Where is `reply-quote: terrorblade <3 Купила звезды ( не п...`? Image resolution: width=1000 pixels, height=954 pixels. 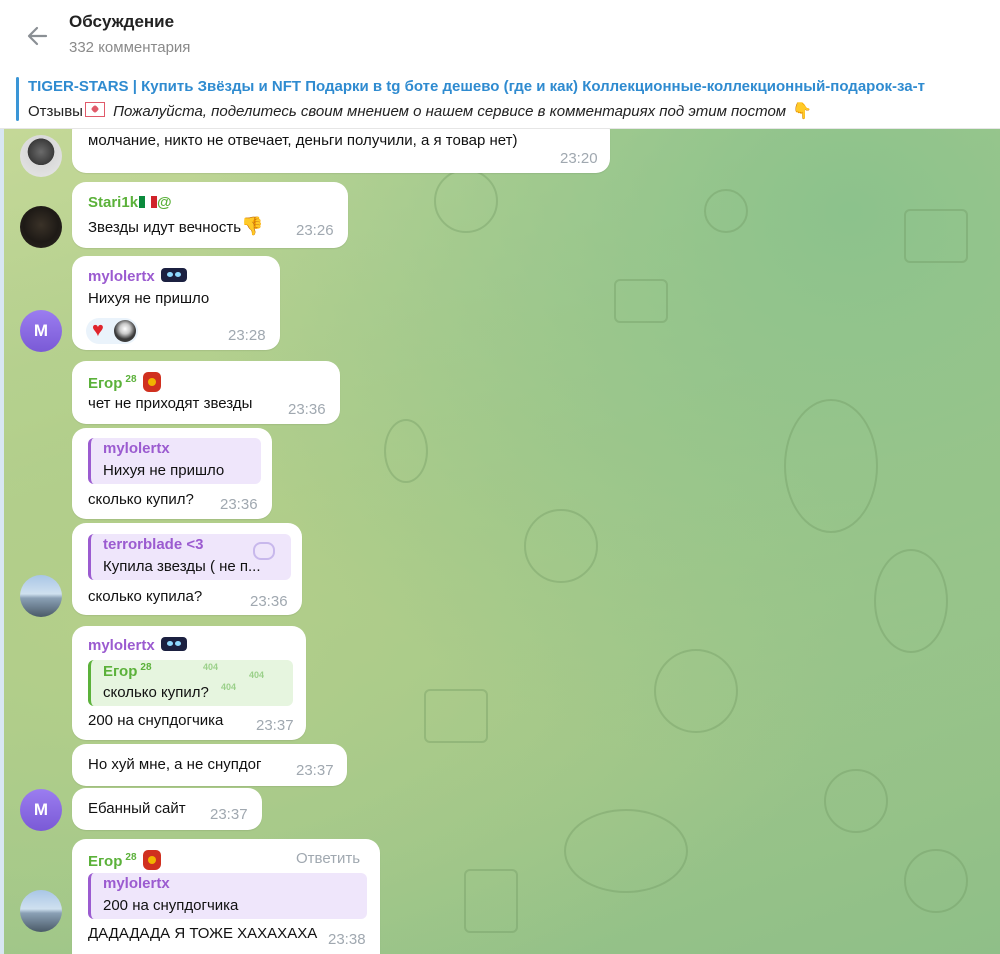 reply-quote: terrorblade <3 Купила звезды ( не п... is located at coordinates (189, 557).